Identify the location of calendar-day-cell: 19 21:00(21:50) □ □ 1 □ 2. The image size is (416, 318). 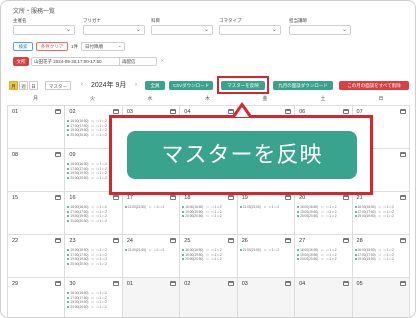
(265, 213).